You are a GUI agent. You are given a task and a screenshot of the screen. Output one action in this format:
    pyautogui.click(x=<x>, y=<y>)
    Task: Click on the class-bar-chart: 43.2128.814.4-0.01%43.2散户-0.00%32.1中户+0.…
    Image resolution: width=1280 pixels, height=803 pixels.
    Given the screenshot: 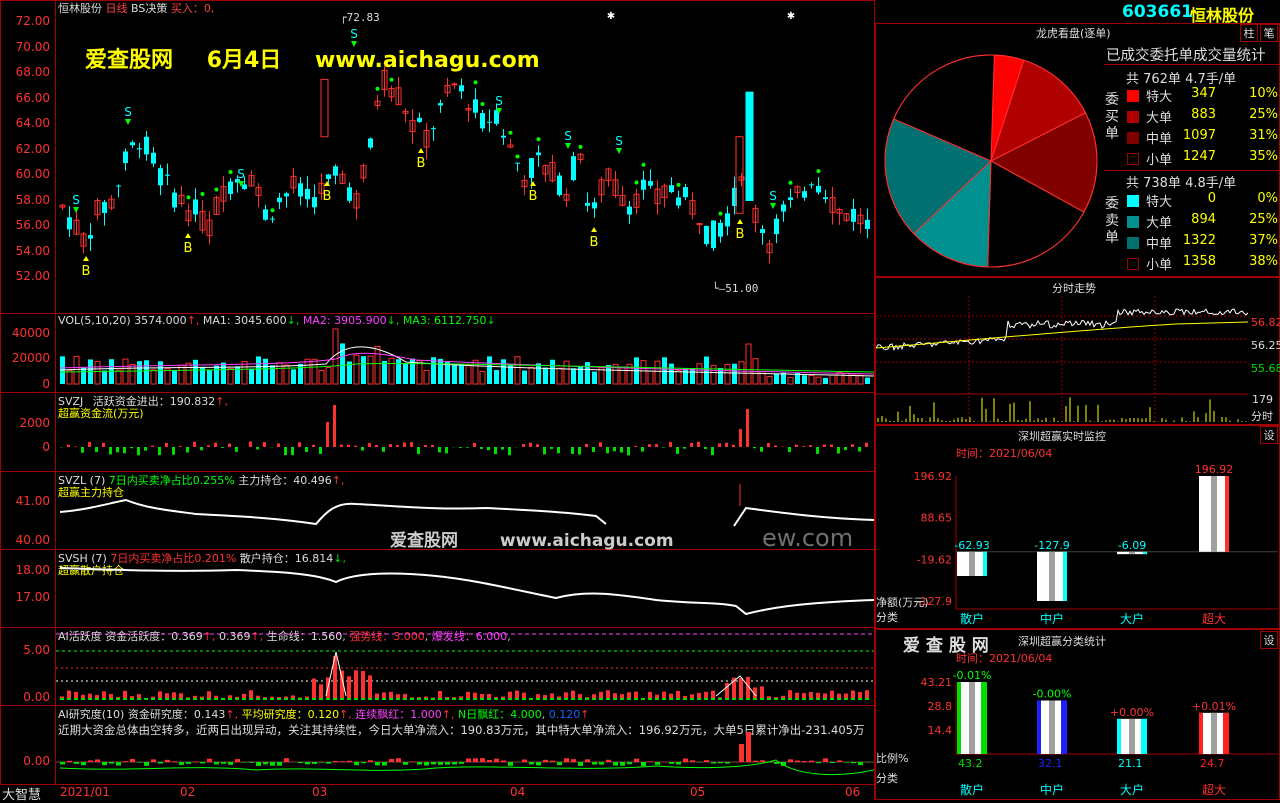 What is the action you would take?
    pyautogui.click(x=1077, y=731)
    